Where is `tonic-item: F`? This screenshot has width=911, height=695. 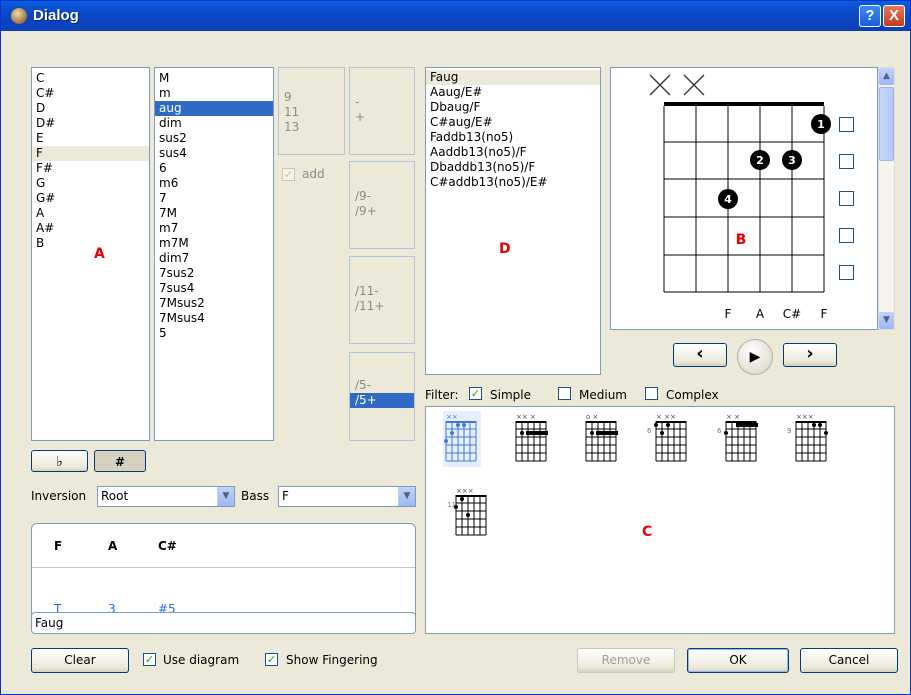
tonic-item: F is located at coordinates (90, 153).